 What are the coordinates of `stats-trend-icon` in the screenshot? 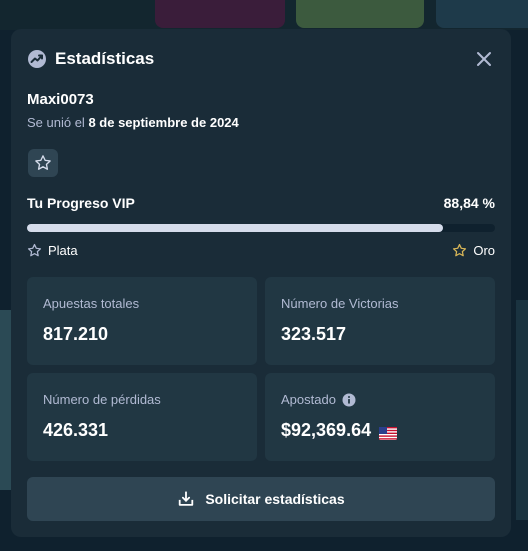 It's located at (37, 59).